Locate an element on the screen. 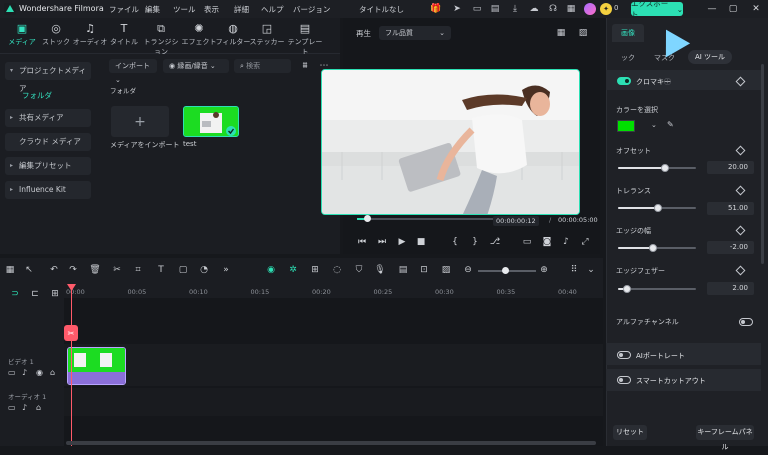  grid-layout-icon: ⠿ is located at coordinates (574, 270).